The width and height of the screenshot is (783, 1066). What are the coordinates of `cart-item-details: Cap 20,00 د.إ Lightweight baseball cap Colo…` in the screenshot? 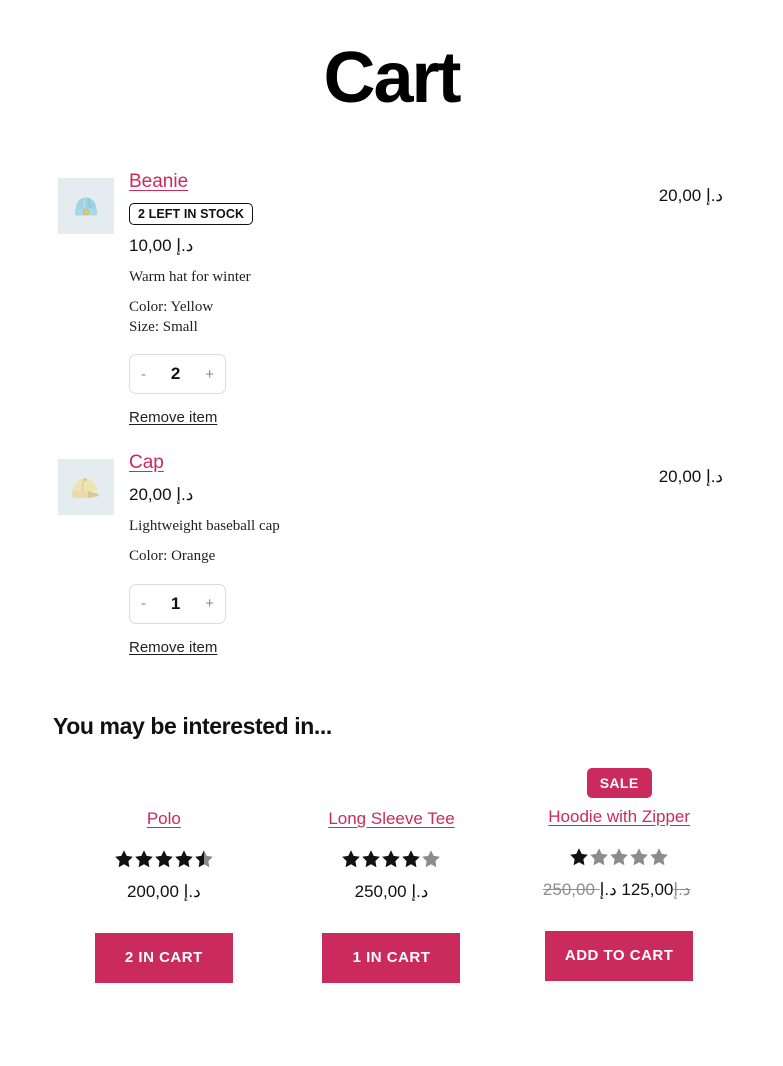 It's located at (363, 554).